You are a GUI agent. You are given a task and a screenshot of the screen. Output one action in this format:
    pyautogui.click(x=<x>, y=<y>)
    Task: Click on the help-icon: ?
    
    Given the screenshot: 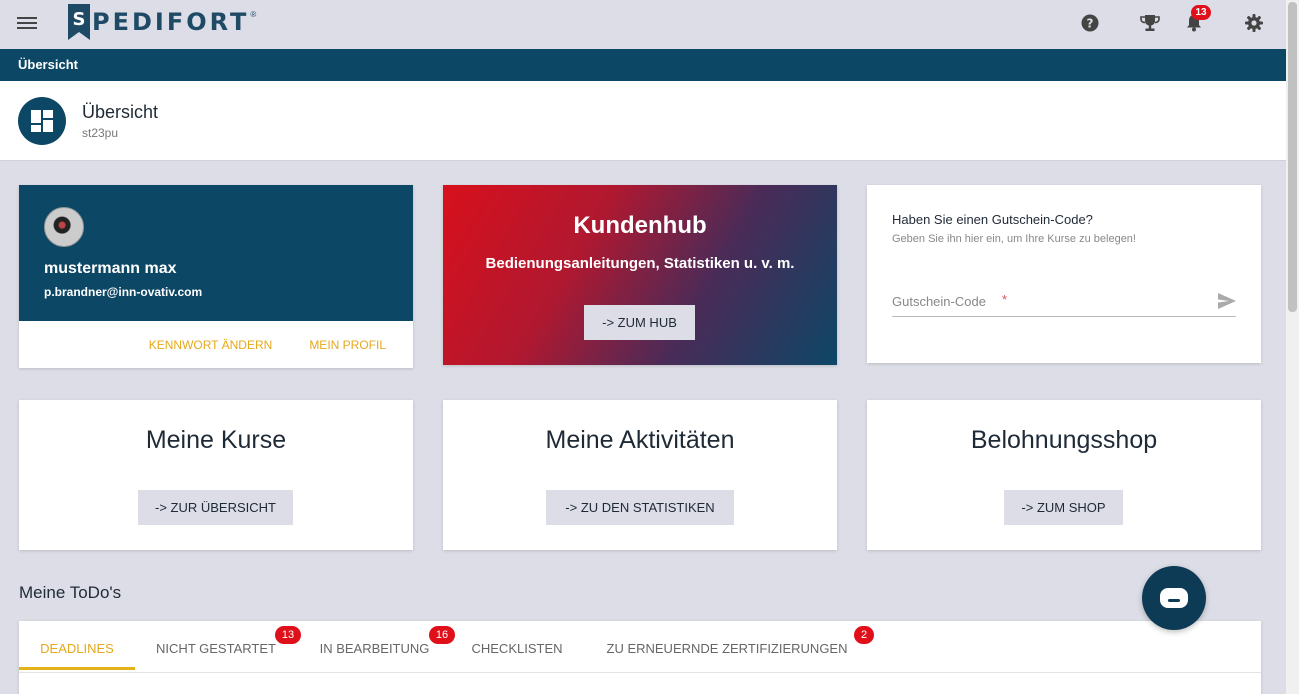 What is the action you would take?
    pyautogui.click(x=1090, y=23)
    